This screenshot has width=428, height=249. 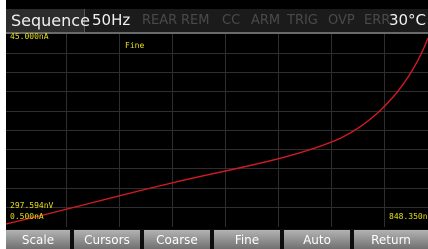 What do you see at coordinates (341, 20) in the screenshot?
I see `indicator-ovp: OVP` at bounding box center [341, 20].